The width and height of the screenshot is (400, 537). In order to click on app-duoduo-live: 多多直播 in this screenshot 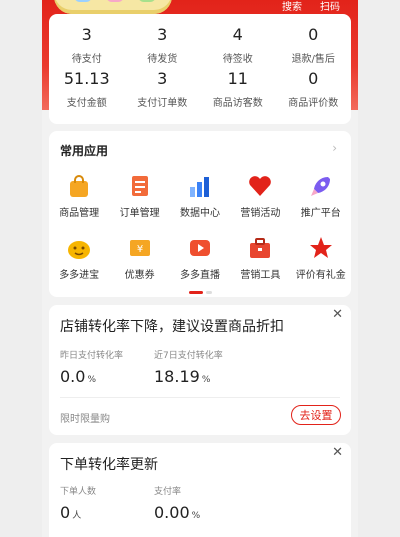, I will do `click(200, 260)`.